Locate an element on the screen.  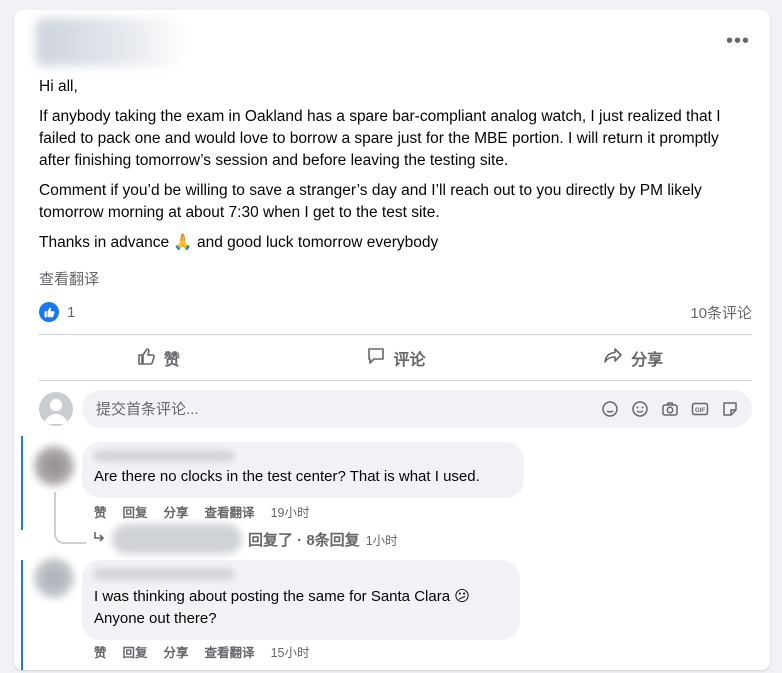
composer-tools: GIF is located at coordinates (670, 409).